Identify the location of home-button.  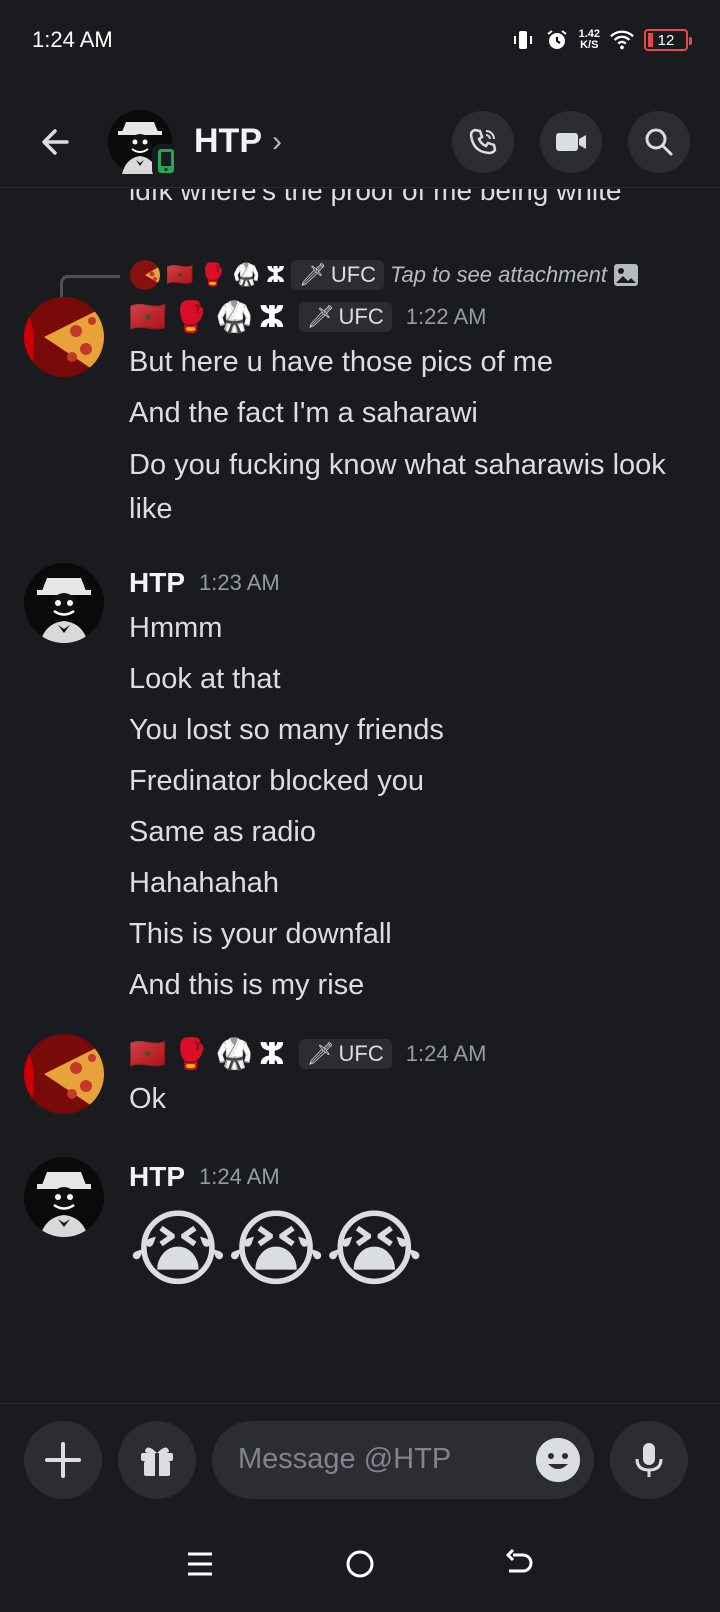
(360, 1564).